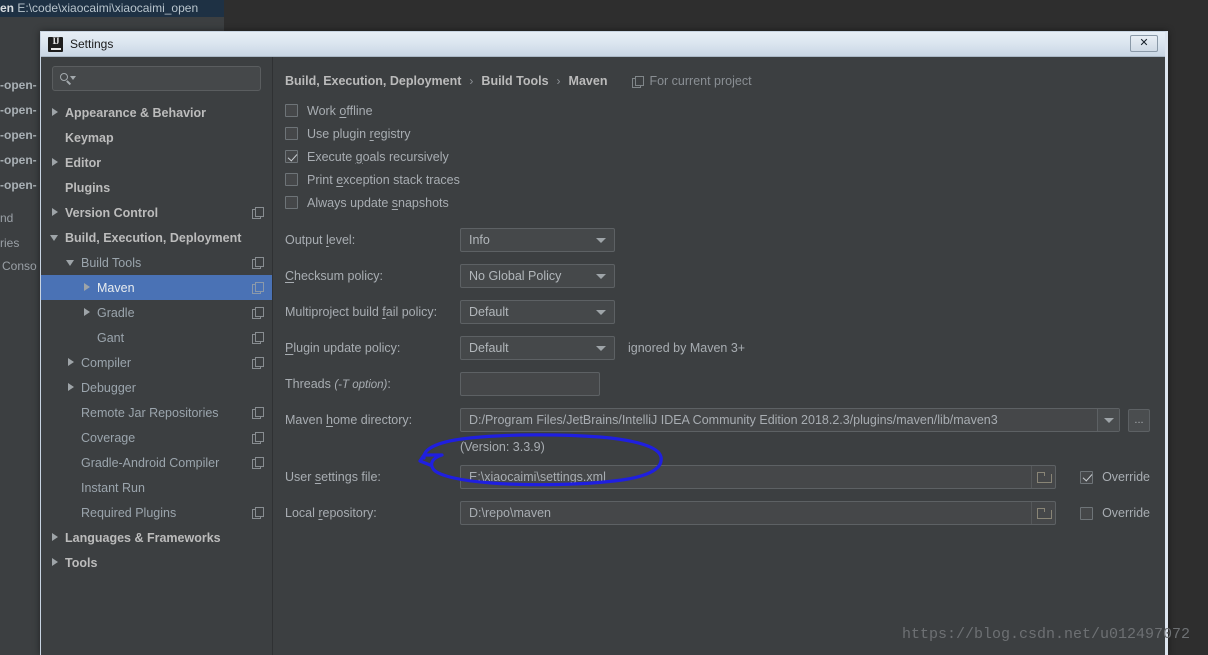 The image size is (1208, 655). I want to click on sidebar-item-gradle: Gradle, so click(156, 312).